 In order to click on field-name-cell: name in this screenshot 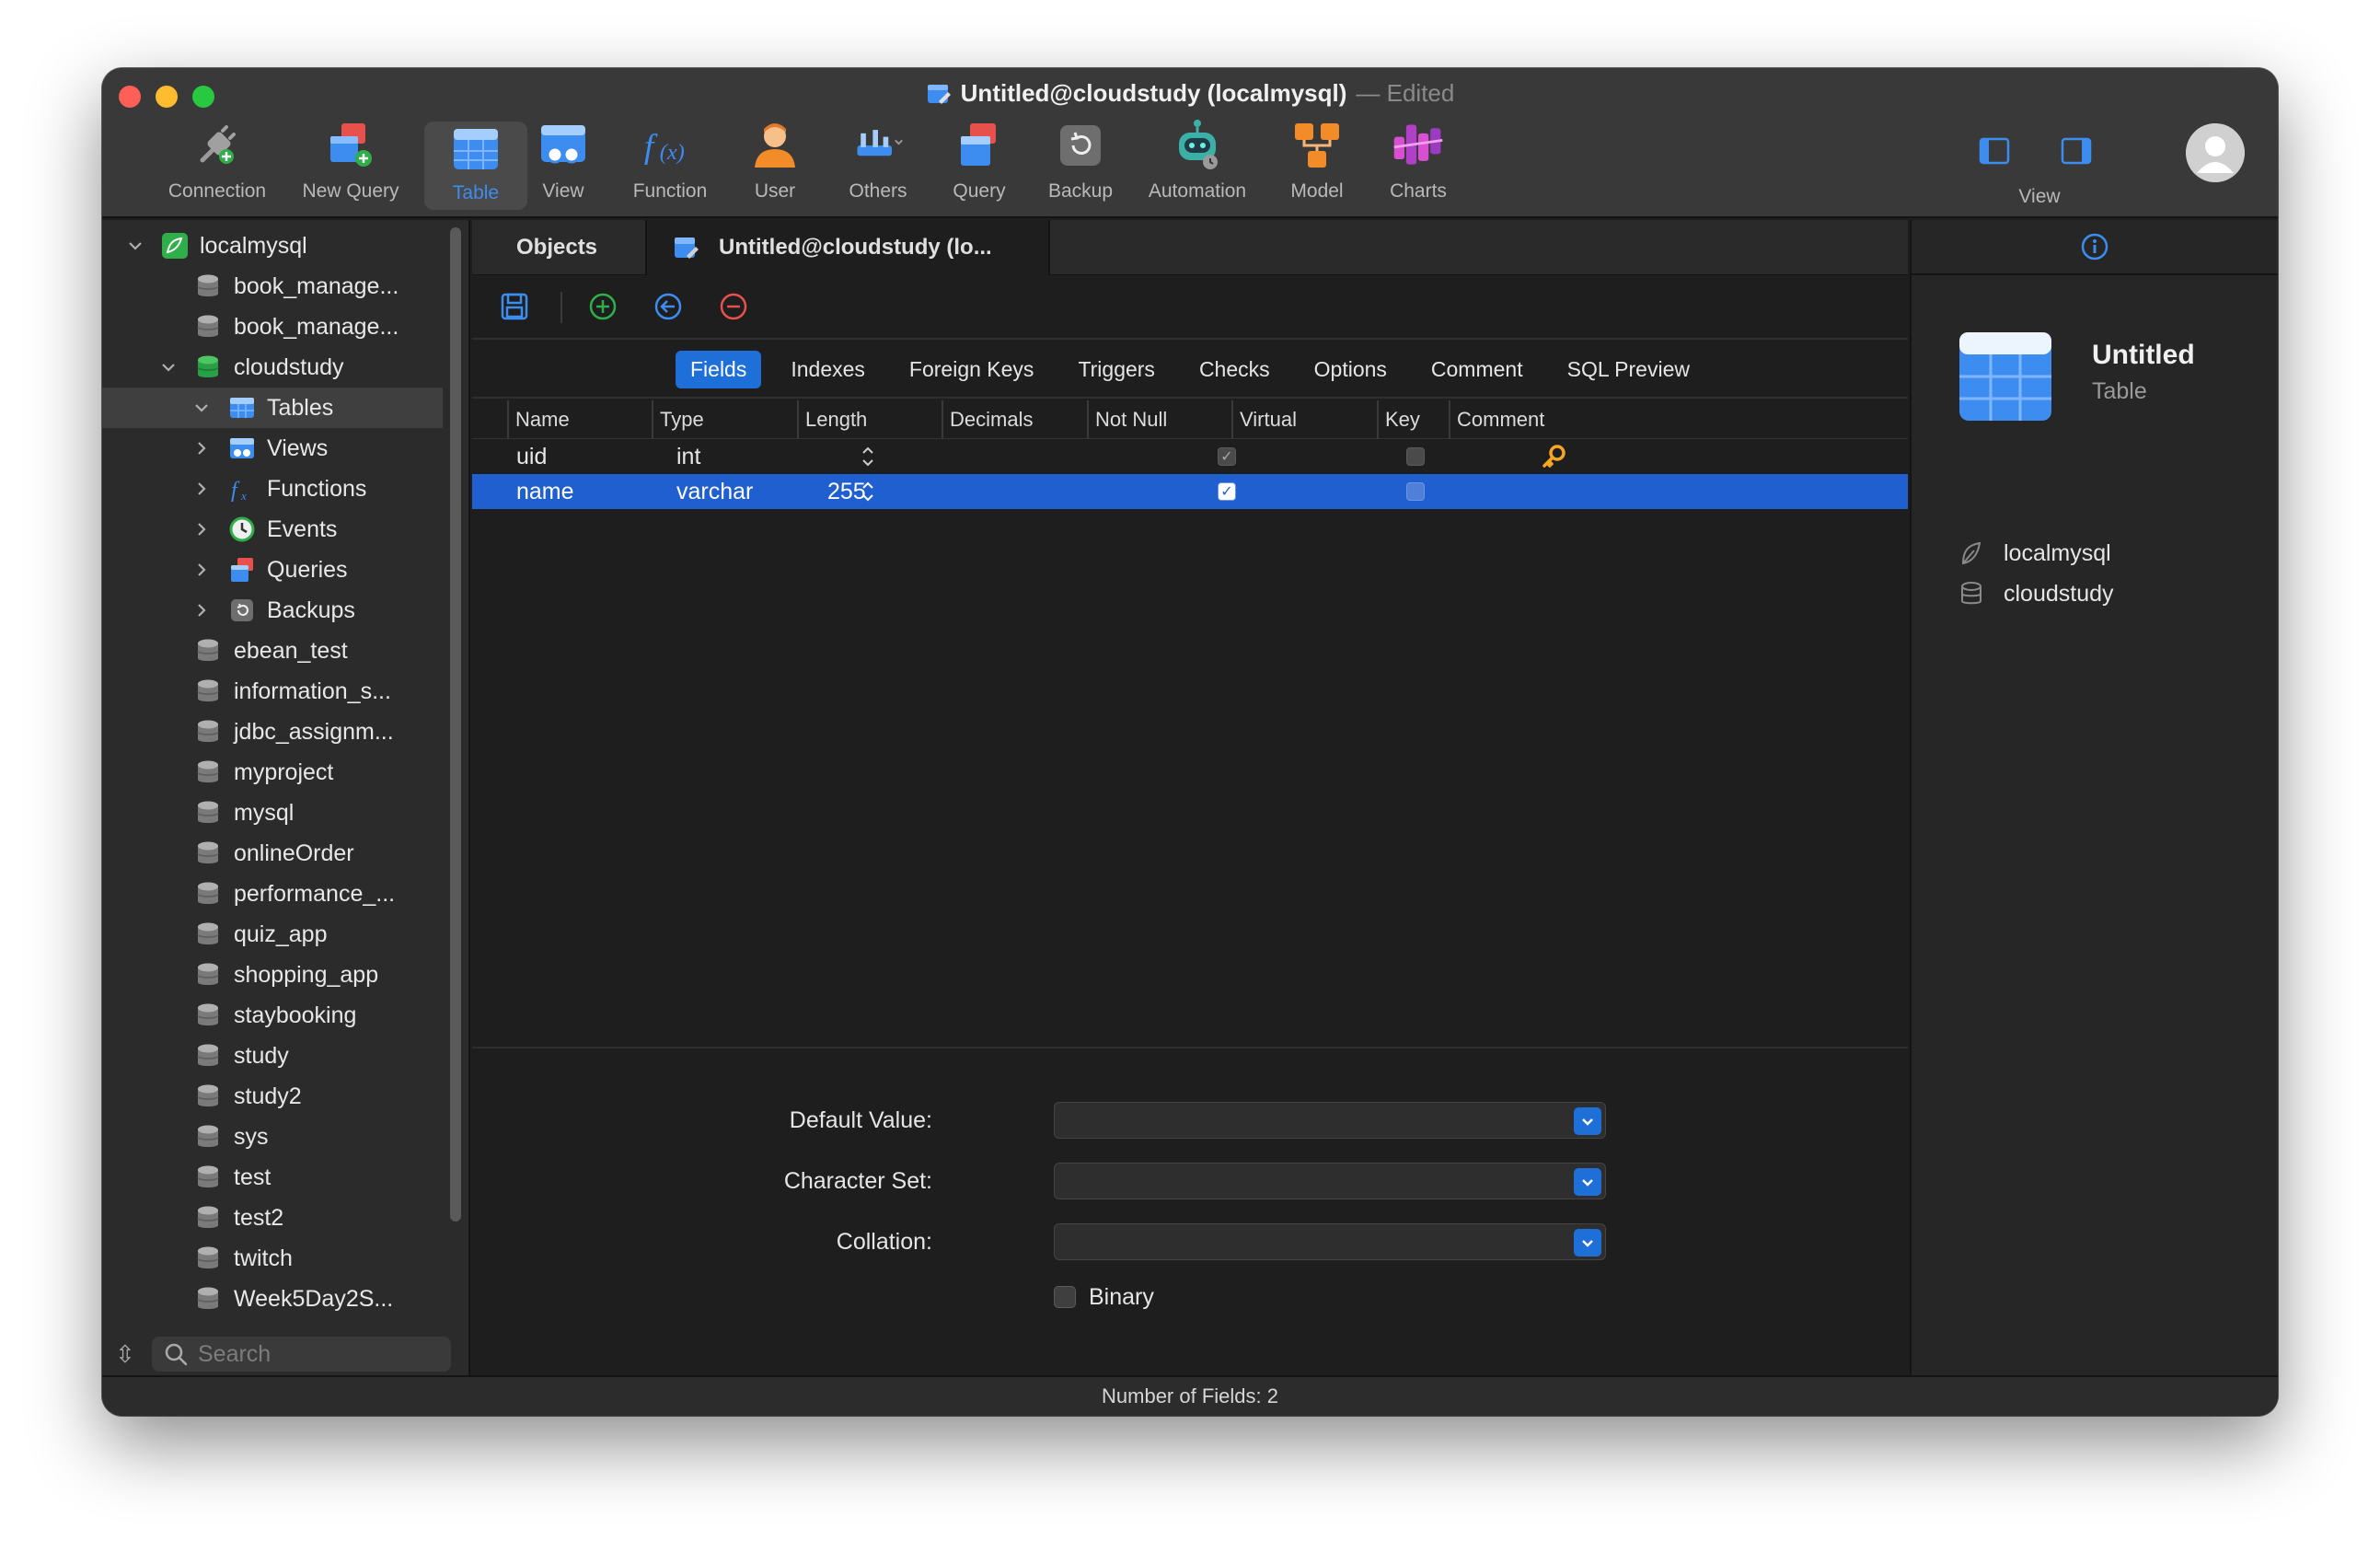, I will do `click(545, 491)`.